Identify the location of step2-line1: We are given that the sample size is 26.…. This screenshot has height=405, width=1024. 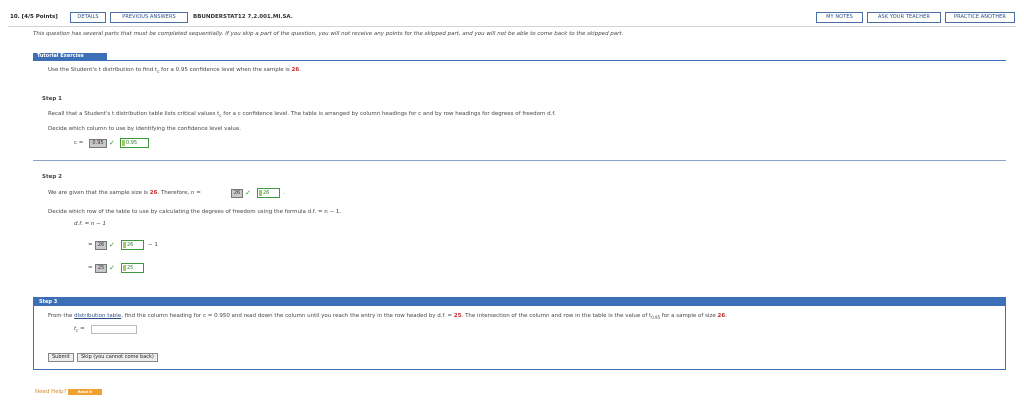
(124, 193).